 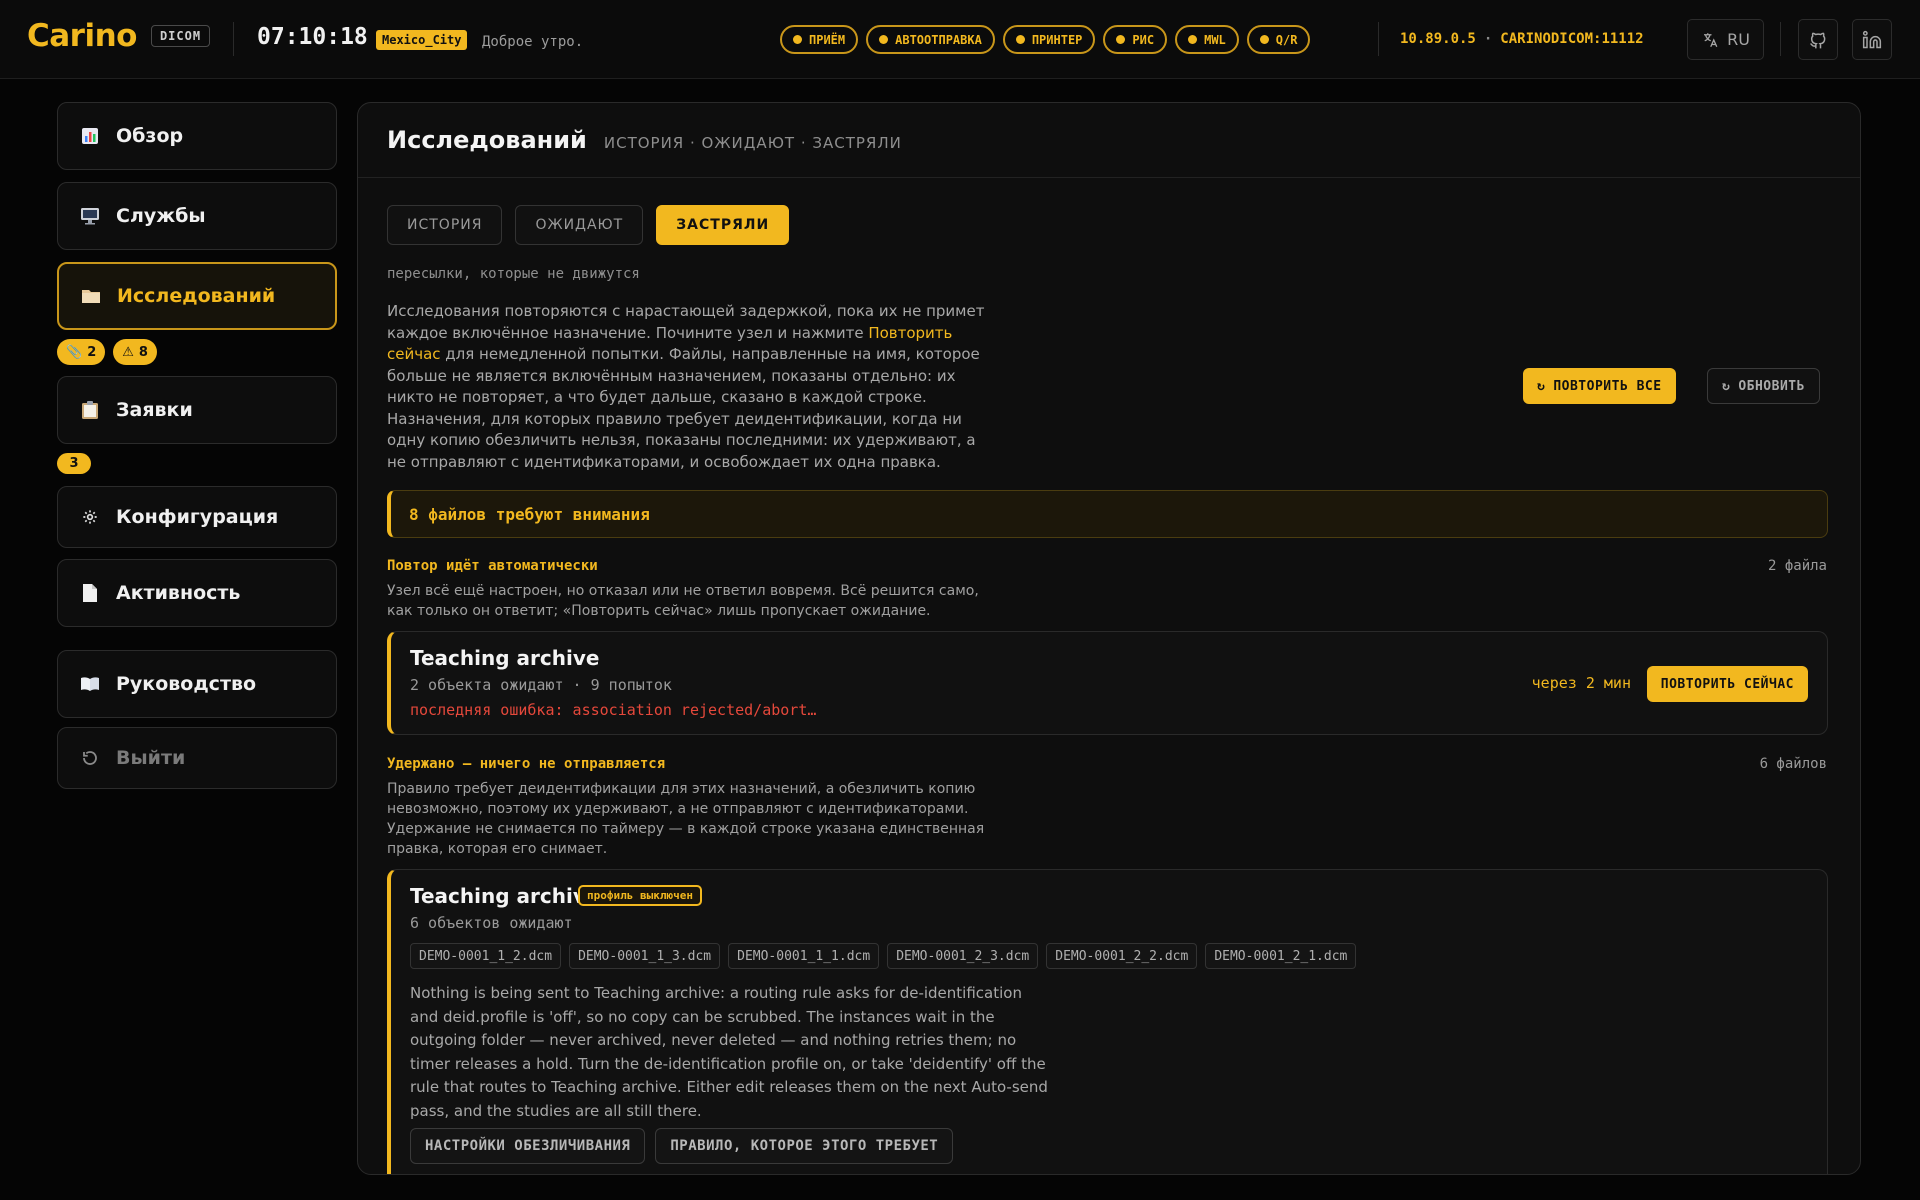 What do you see at coordinates (645, 956) in the screenshot?
I see `file-chip: DEMO-0001_1_3.dcm` at bounding box center [645, 956].